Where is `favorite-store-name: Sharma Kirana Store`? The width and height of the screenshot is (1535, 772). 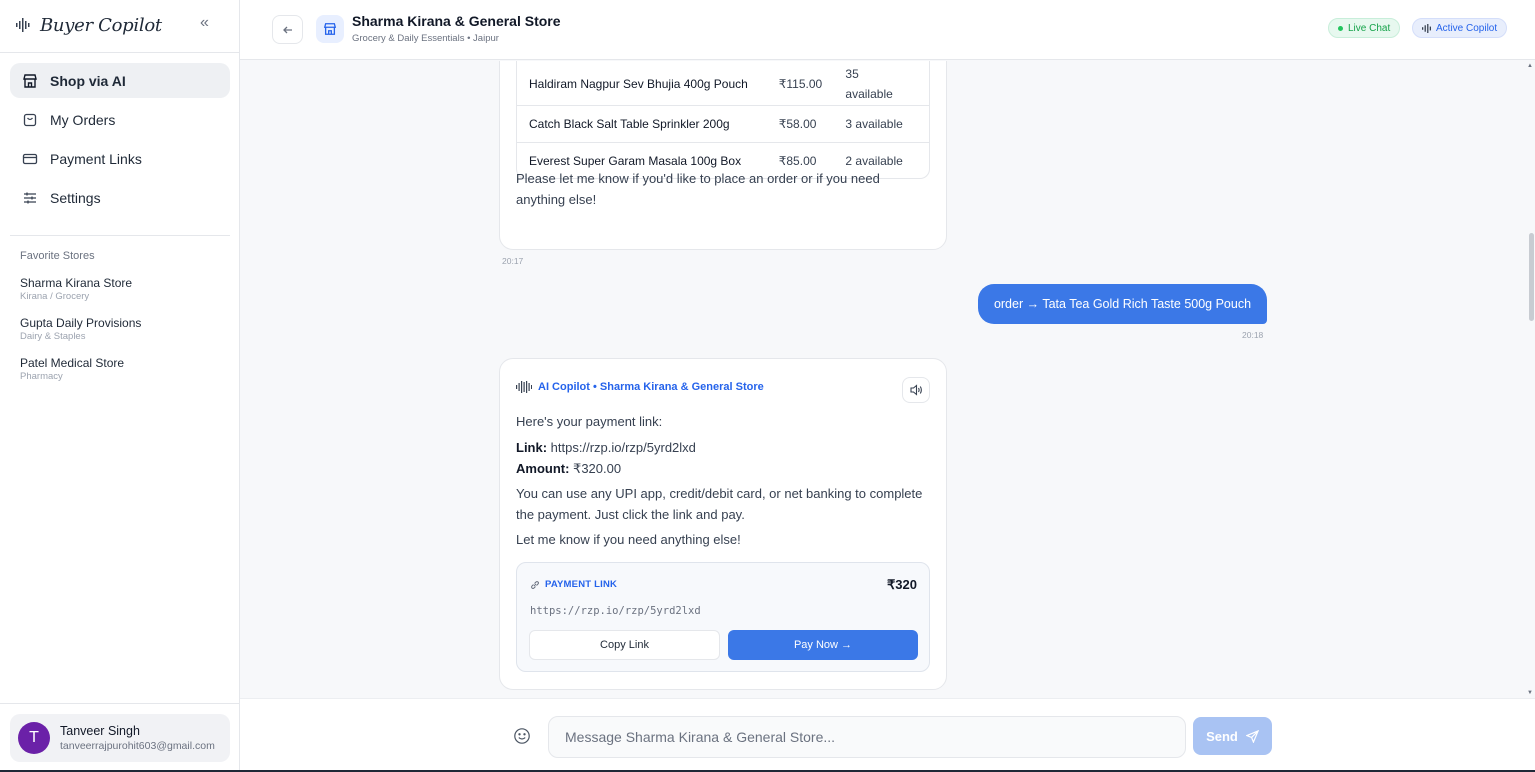 favorite-store-name: Sharma Kirana Store is located at coordinates (76, 283).